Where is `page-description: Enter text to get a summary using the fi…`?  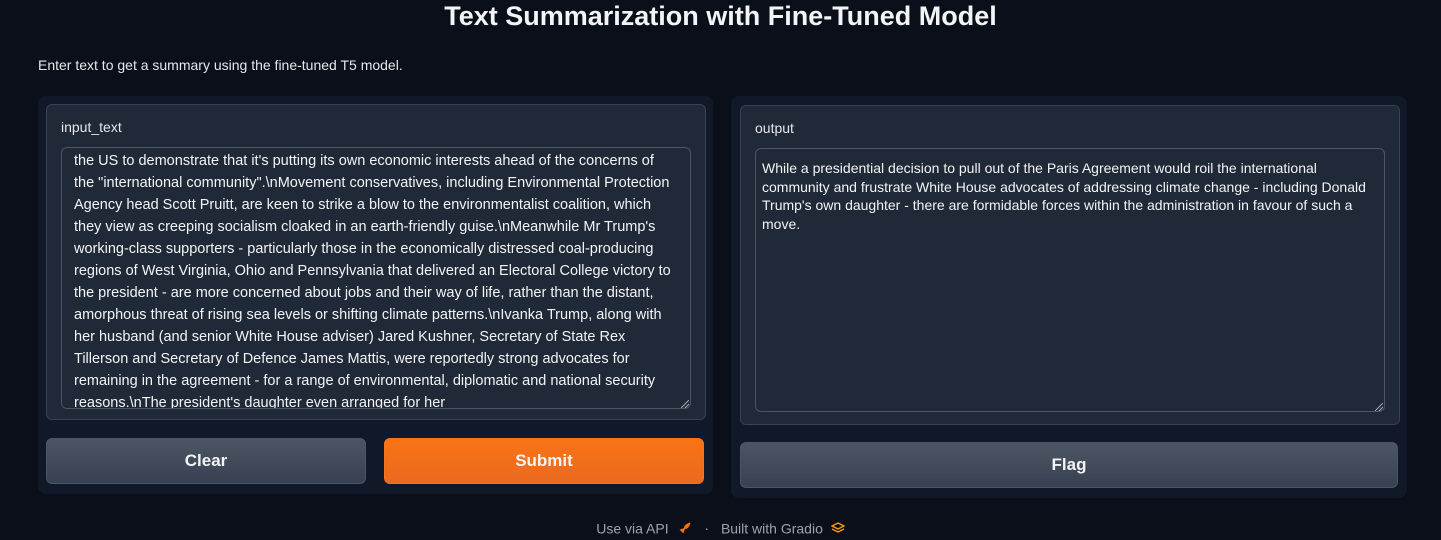
page-description: Enter text to get a summary using the fi… is located at coordinates (220, 65).